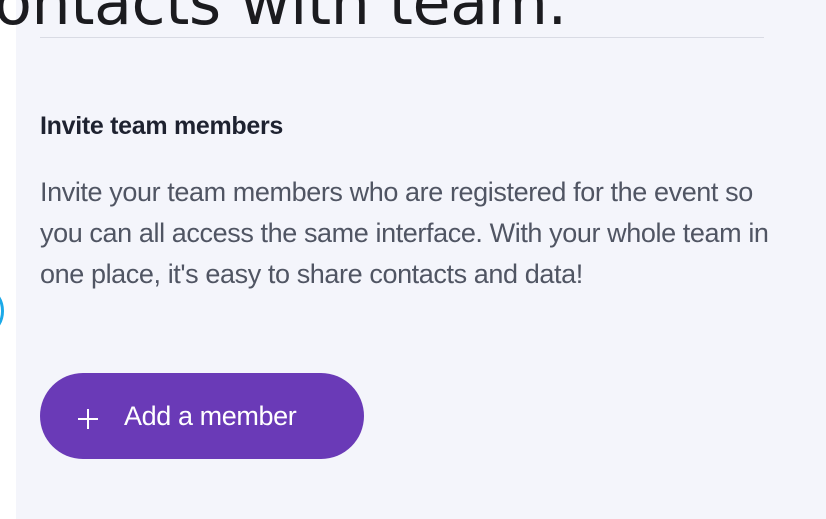  Describe the element at coordinates (162, 126) in the screenshot. I see `invite-card-title: Invite team members` at that location.